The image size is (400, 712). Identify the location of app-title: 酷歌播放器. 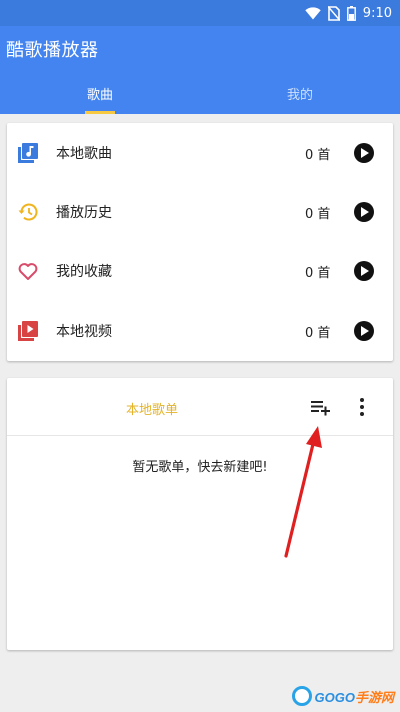
(52, 50).